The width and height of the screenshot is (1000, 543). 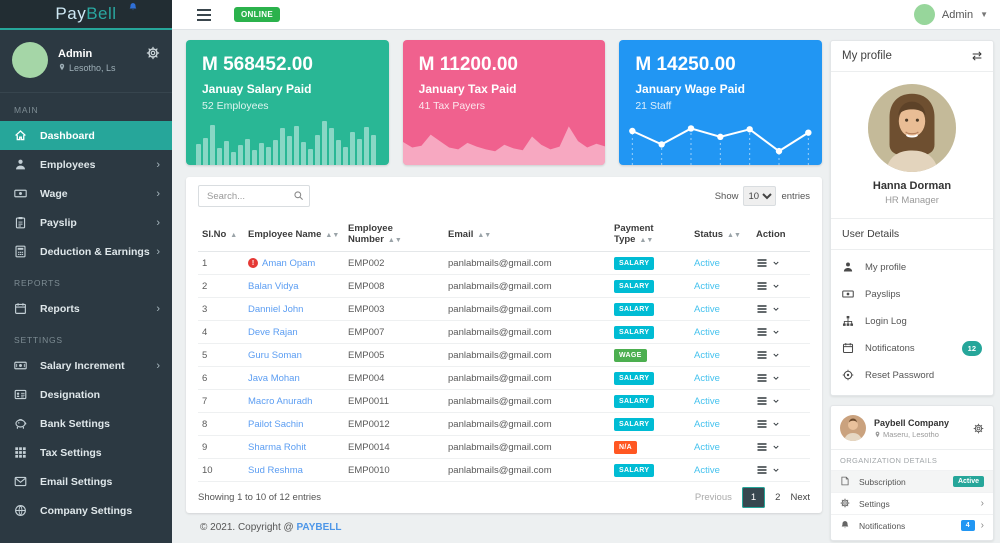 What do you see at coordinates (86, 365) in the screenshot?
I see `sidebar-item-salary-increment: Salary Increment ›` at bounding box center [86, 365].